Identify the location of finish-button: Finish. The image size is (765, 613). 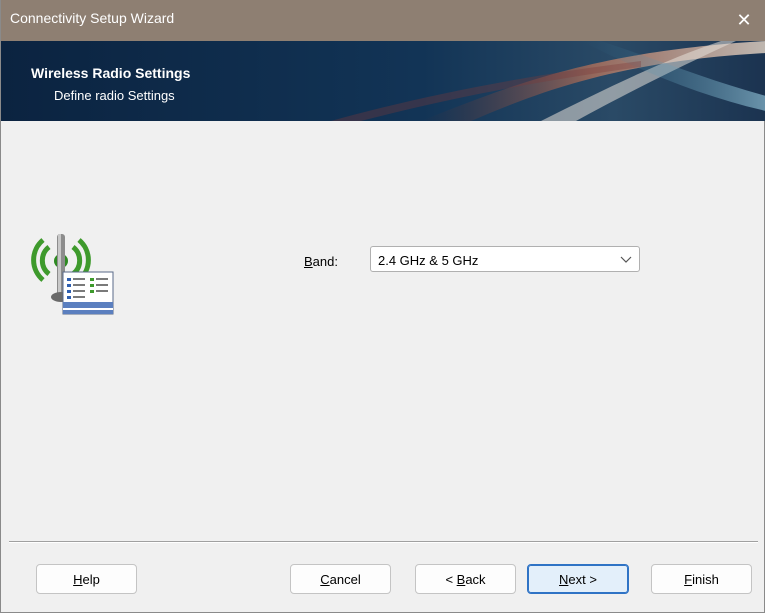
(701, 579).